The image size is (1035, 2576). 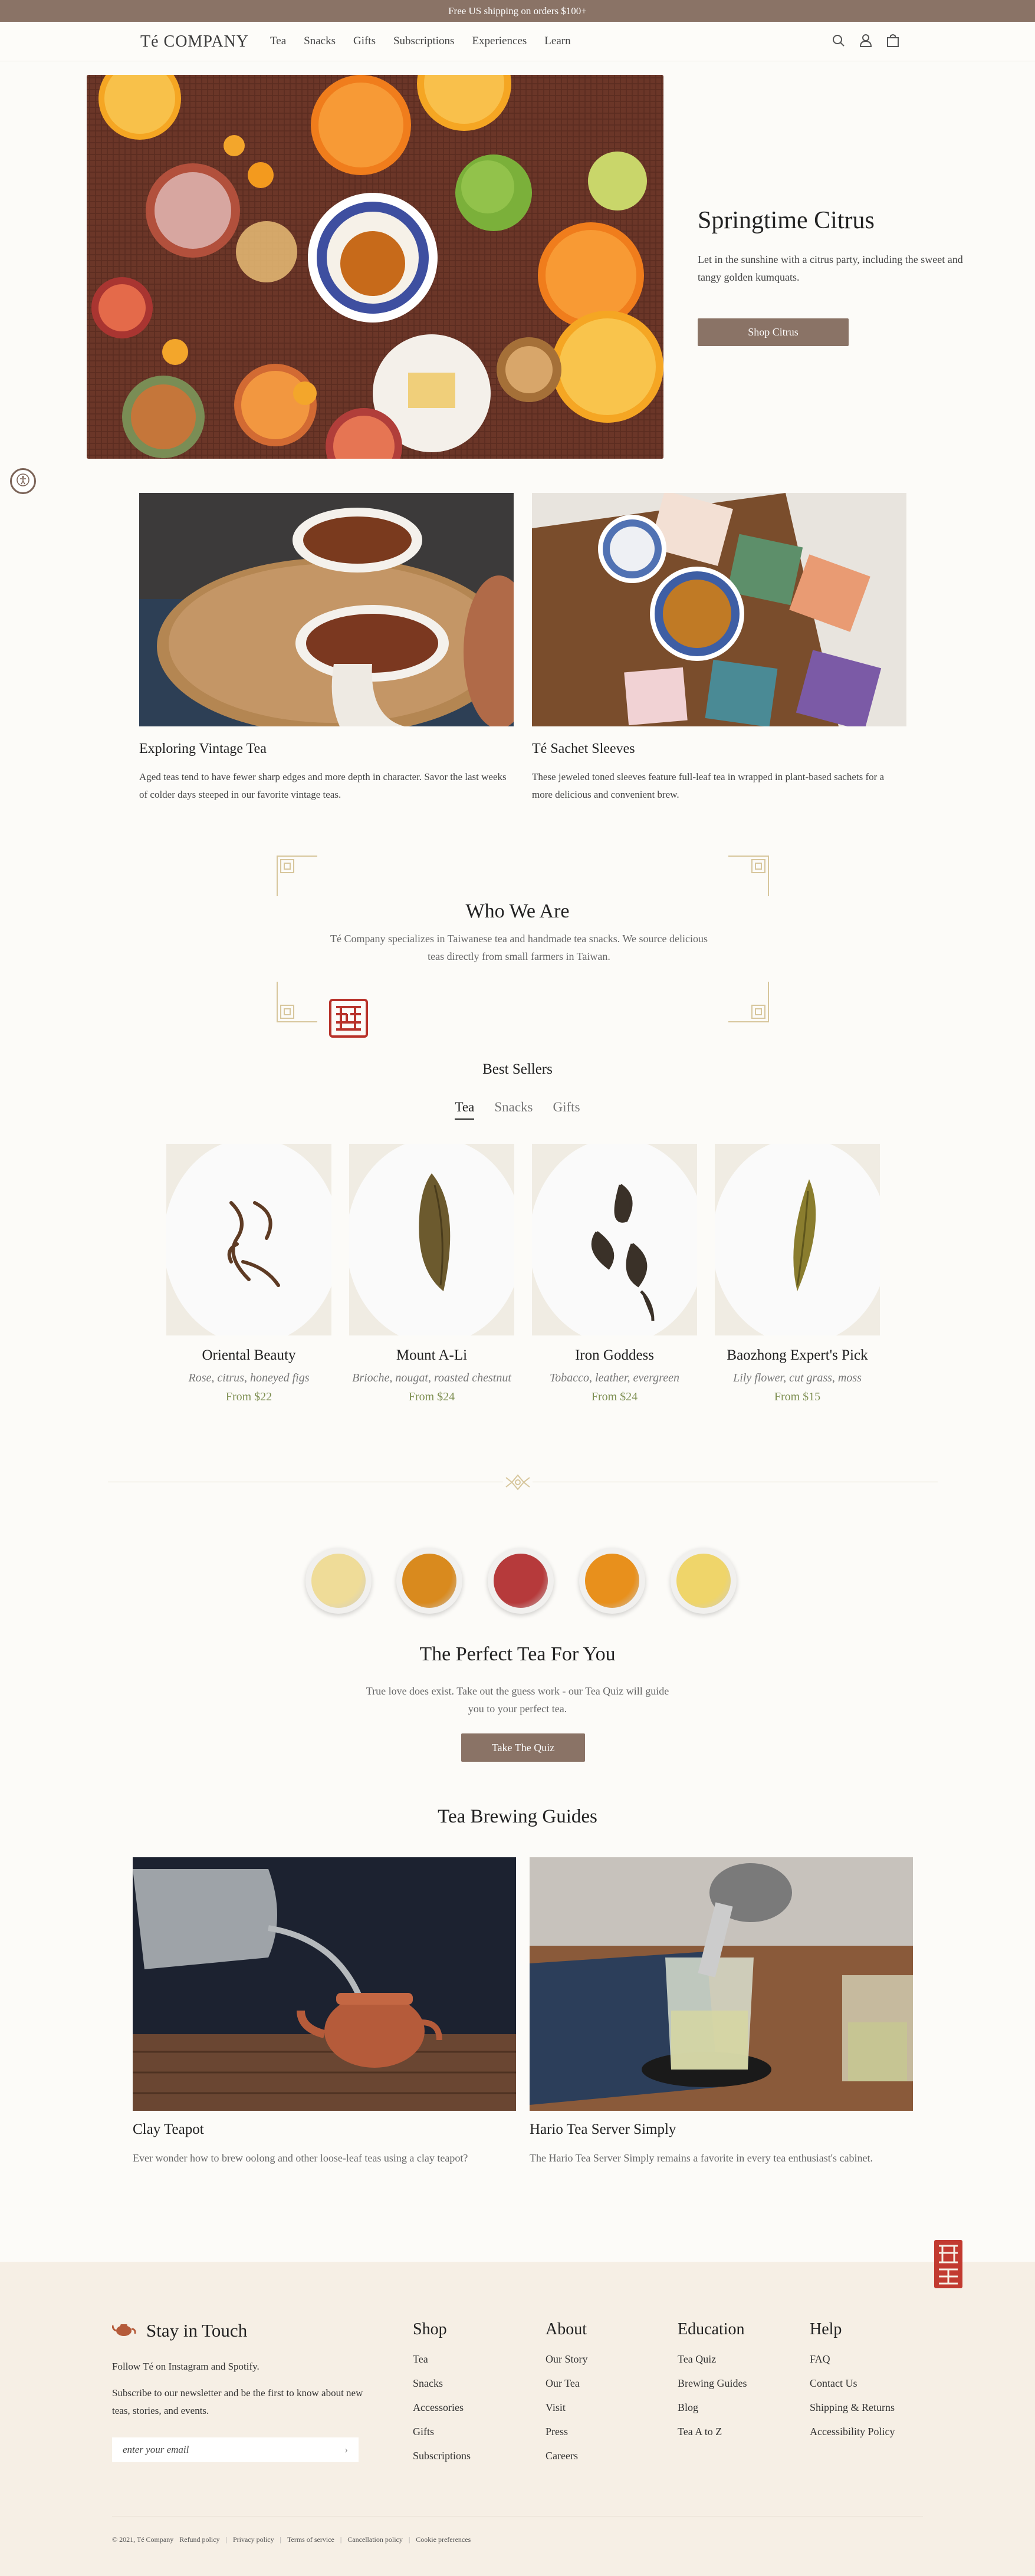 What do you see at coordinates (431, 1356) in the screenshot?
I see `product-name: Mount A-Li` at bounding box center [431, 1356].